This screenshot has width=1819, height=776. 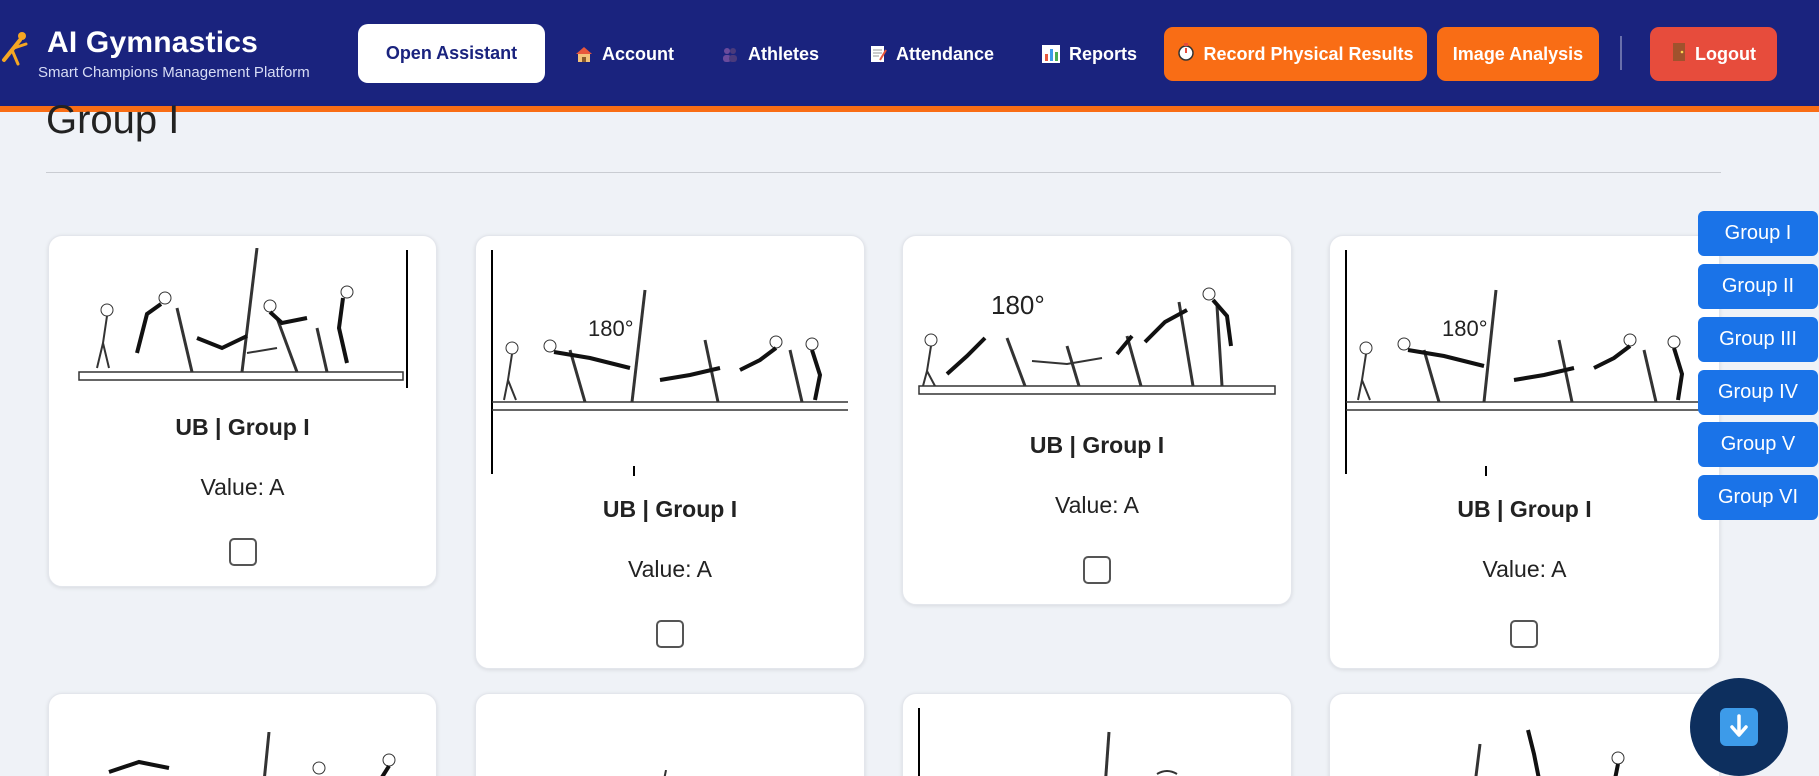 What do you see at coordinates (638, 53) in the screenshot?
I see `nav-account-label: Account` at bounding box center [638, 53].